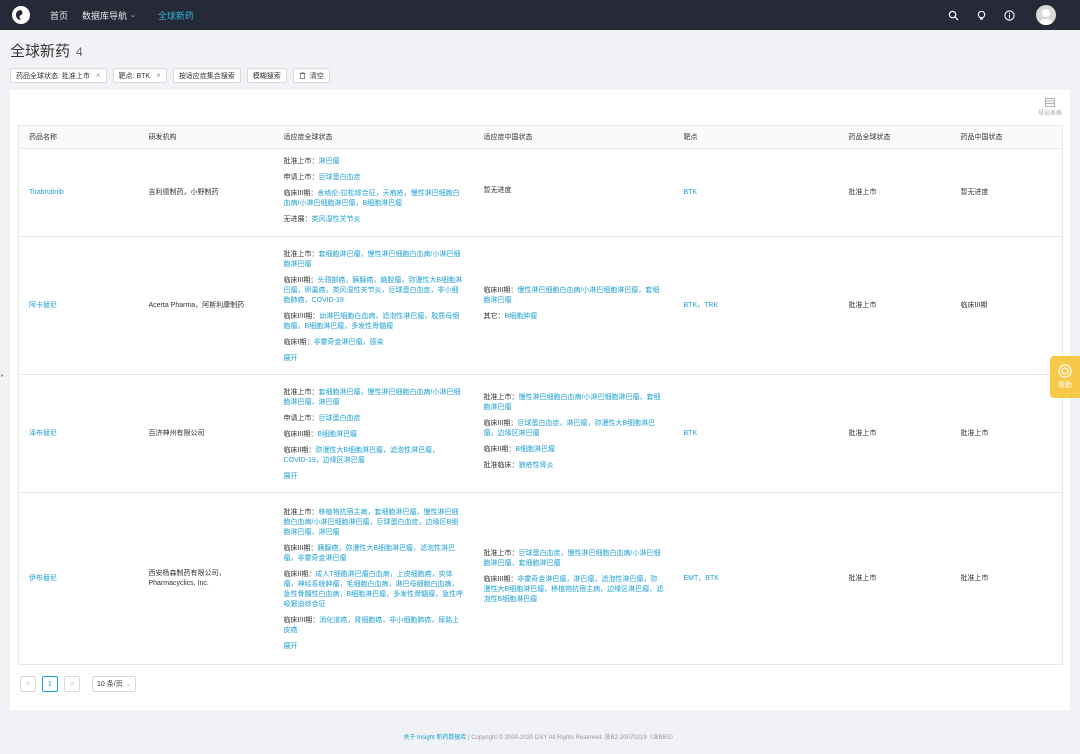 This screenshot has height=754, width=1080. I want to click on cell-org: 吉利德制药，小野制药, so click(206, 192).